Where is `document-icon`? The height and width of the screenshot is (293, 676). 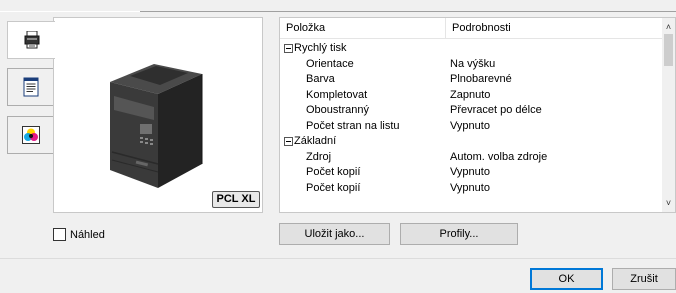 document-icon is located at coordinates (31, 87).